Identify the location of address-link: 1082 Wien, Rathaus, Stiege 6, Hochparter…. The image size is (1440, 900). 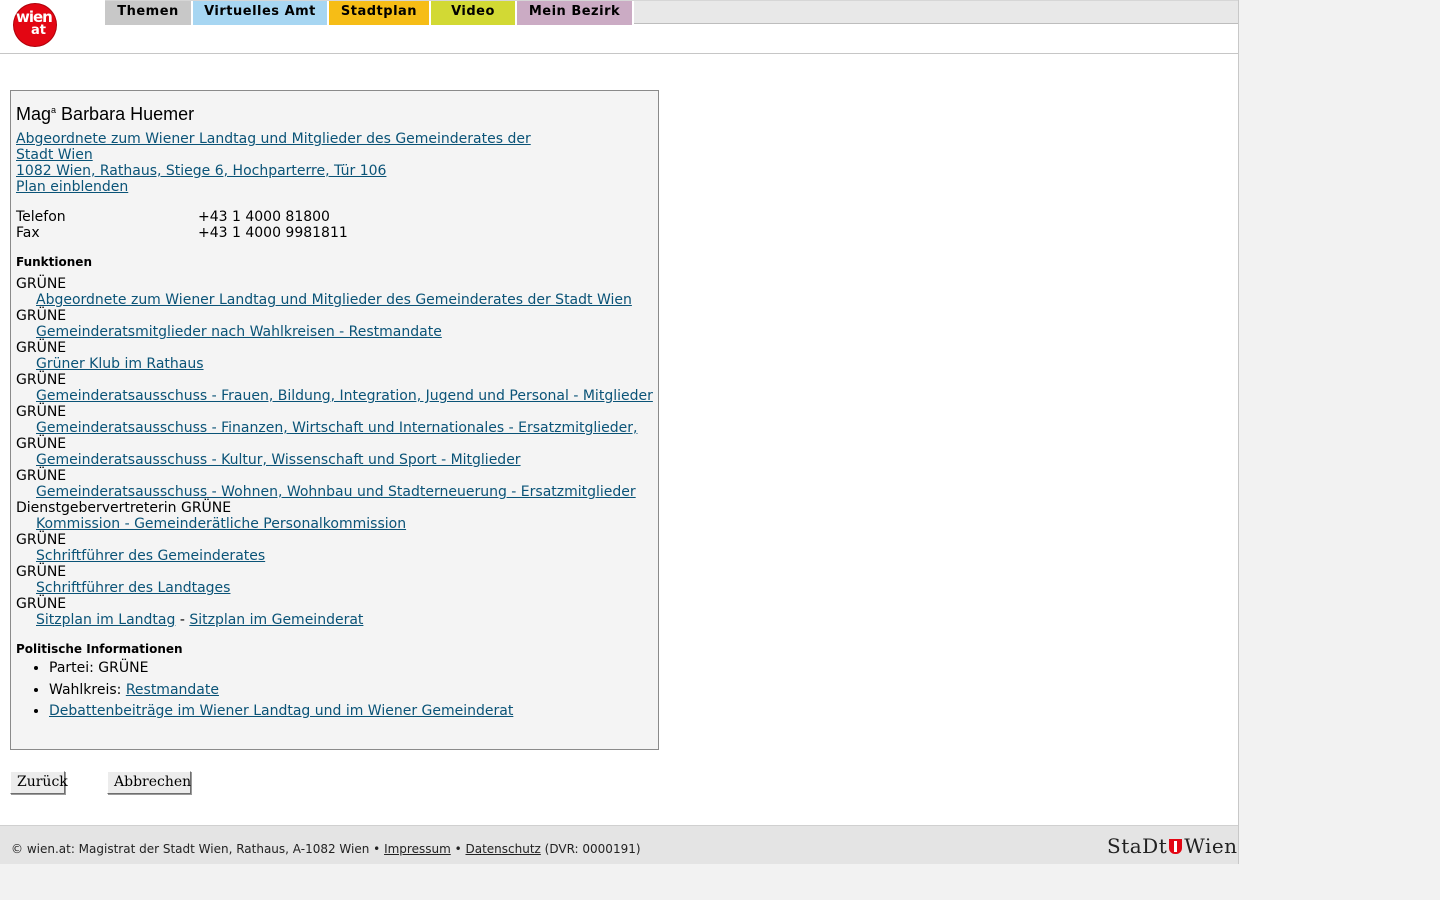
(201, 171).